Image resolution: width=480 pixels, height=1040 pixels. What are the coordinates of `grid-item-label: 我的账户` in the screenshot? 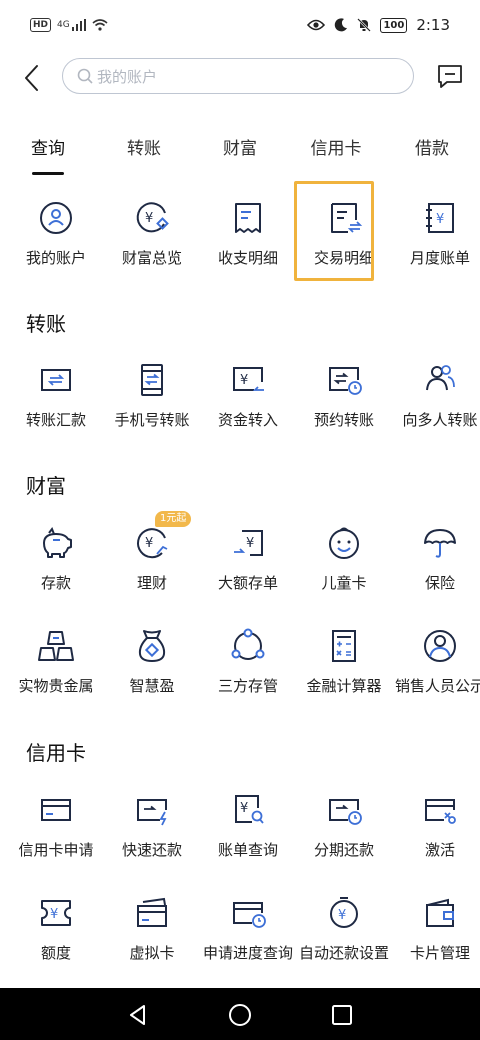 It's located at (55, 258).